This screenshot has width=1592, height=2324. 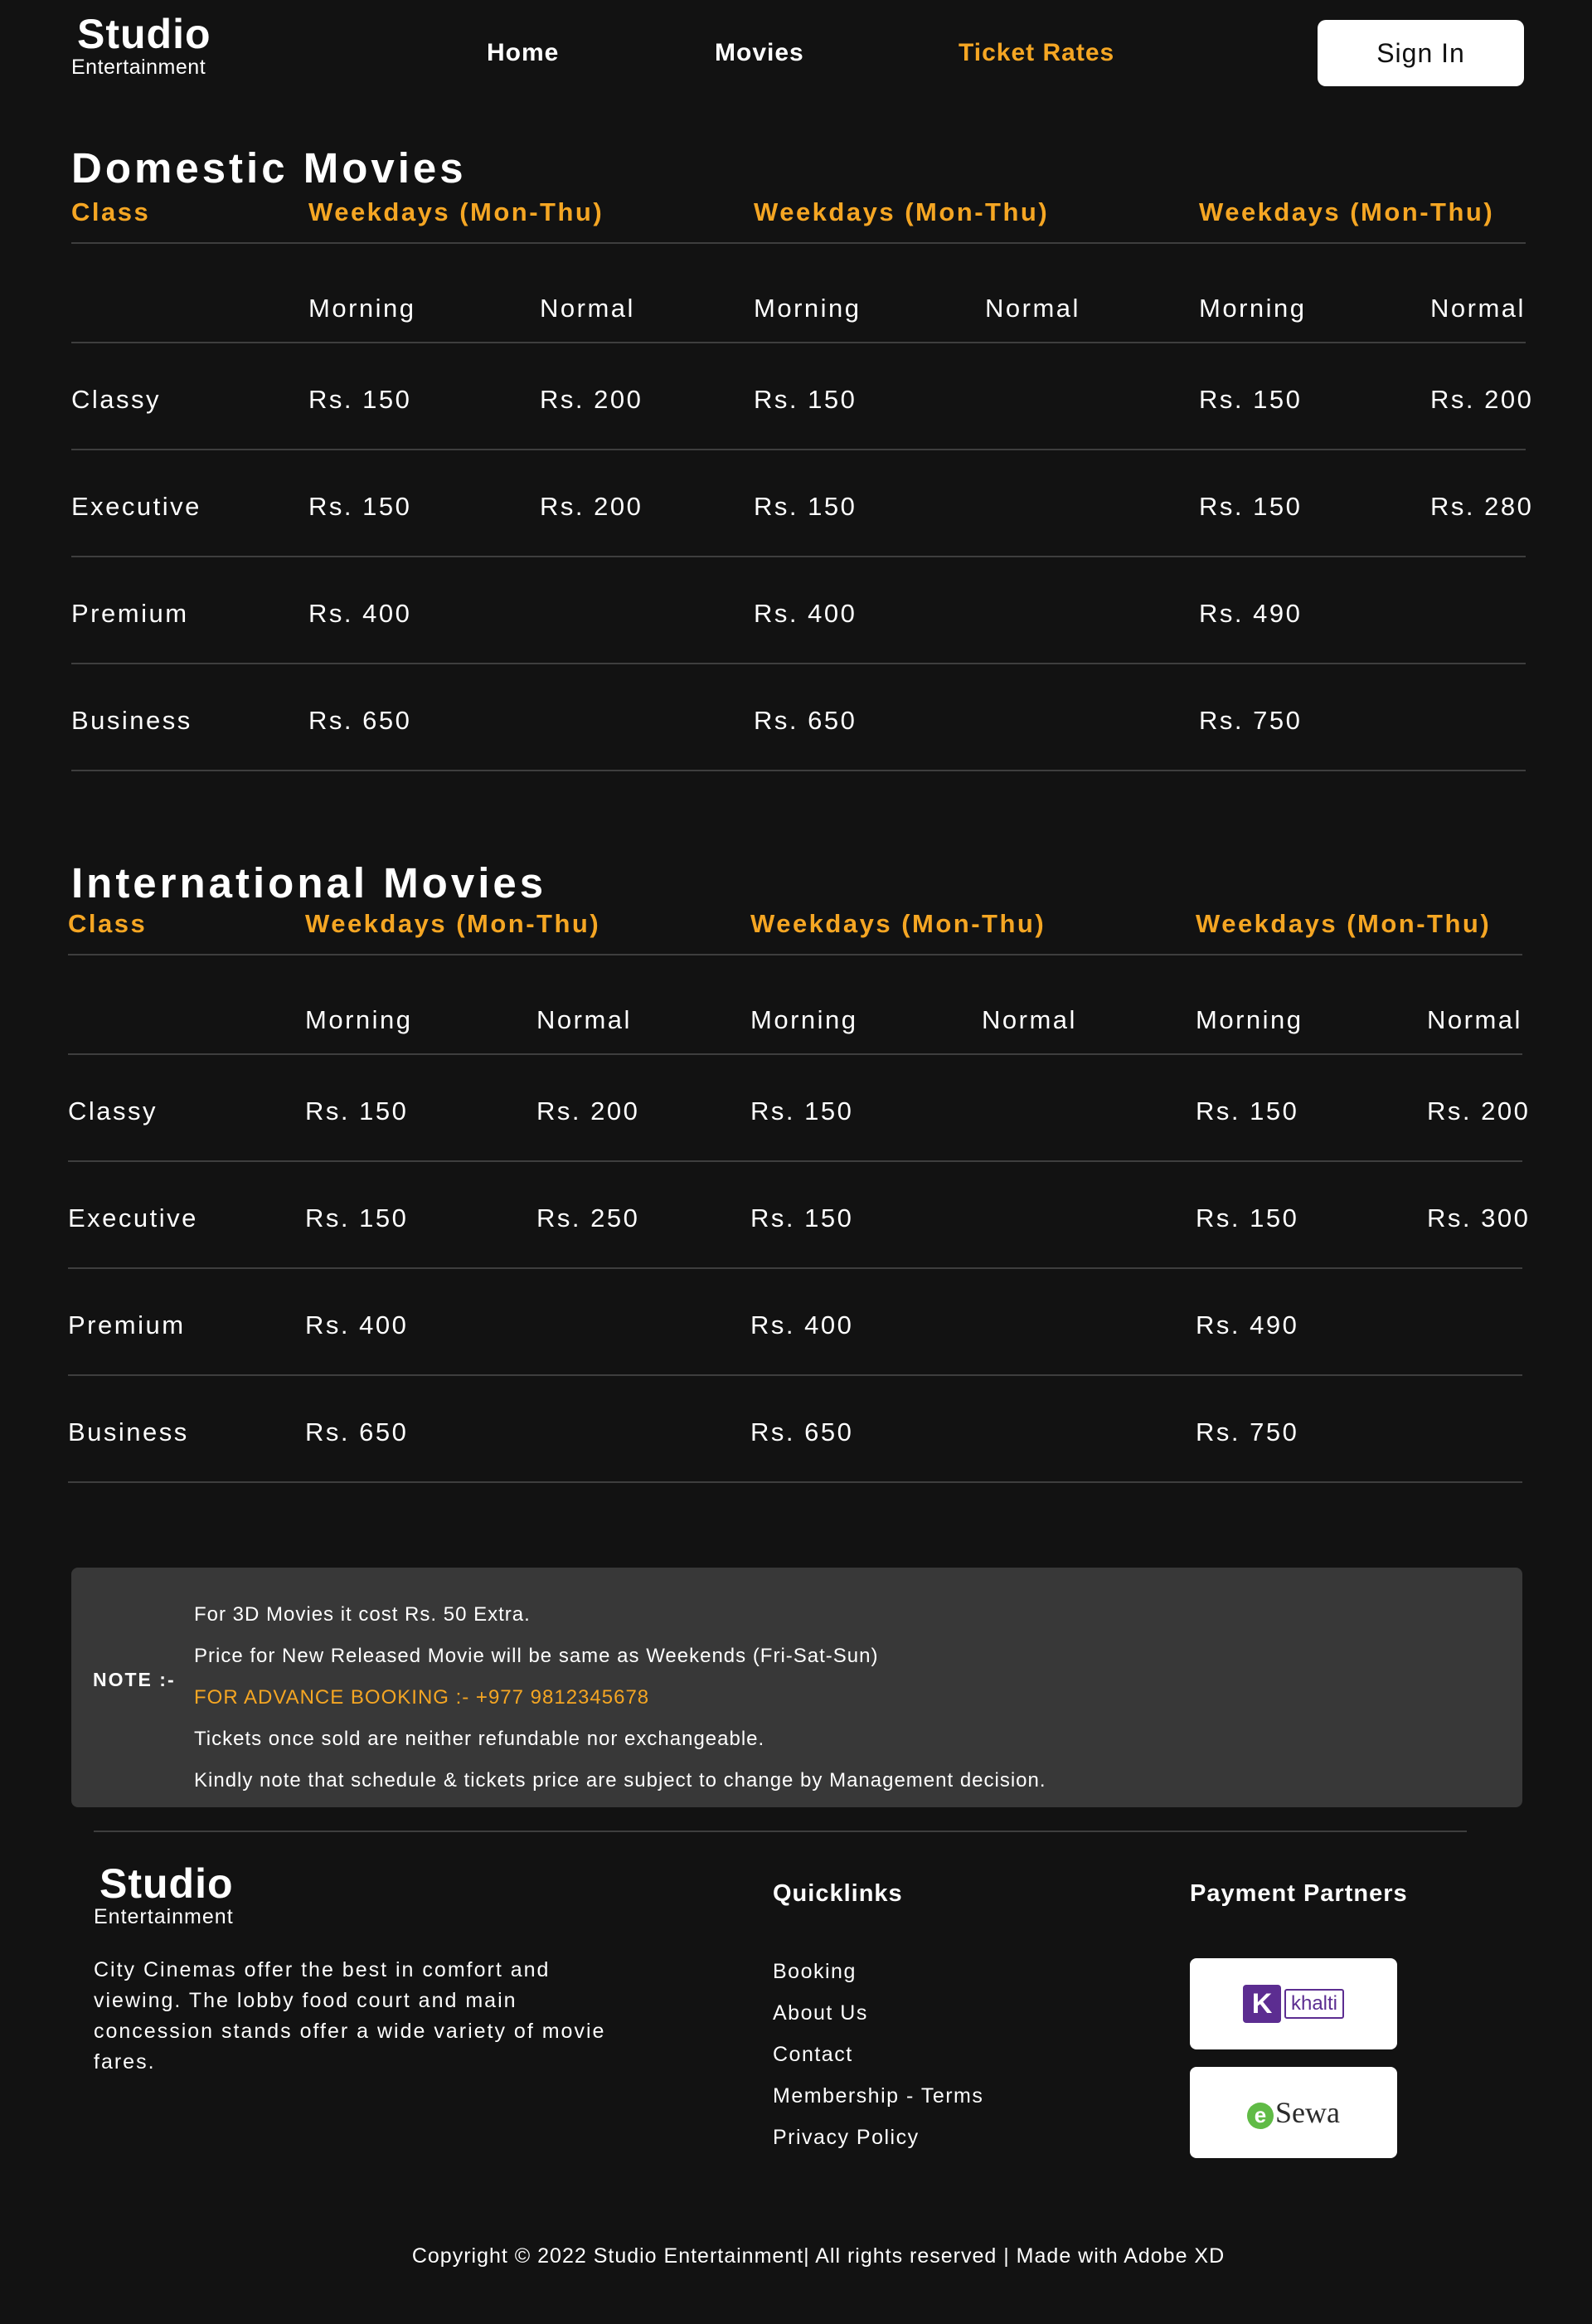 I want to click on khalti-wordmark: khalti, so click(x=1314, y=2004).